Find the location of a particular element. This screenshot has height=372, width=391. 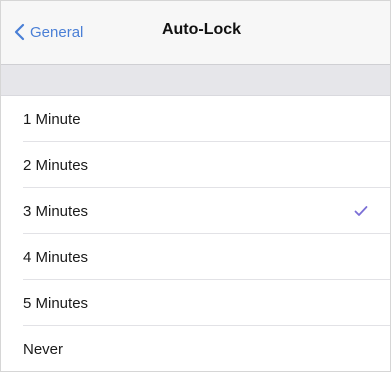

option-row-4-minutes: 4 Minutes is located at coordinates (195, 257).